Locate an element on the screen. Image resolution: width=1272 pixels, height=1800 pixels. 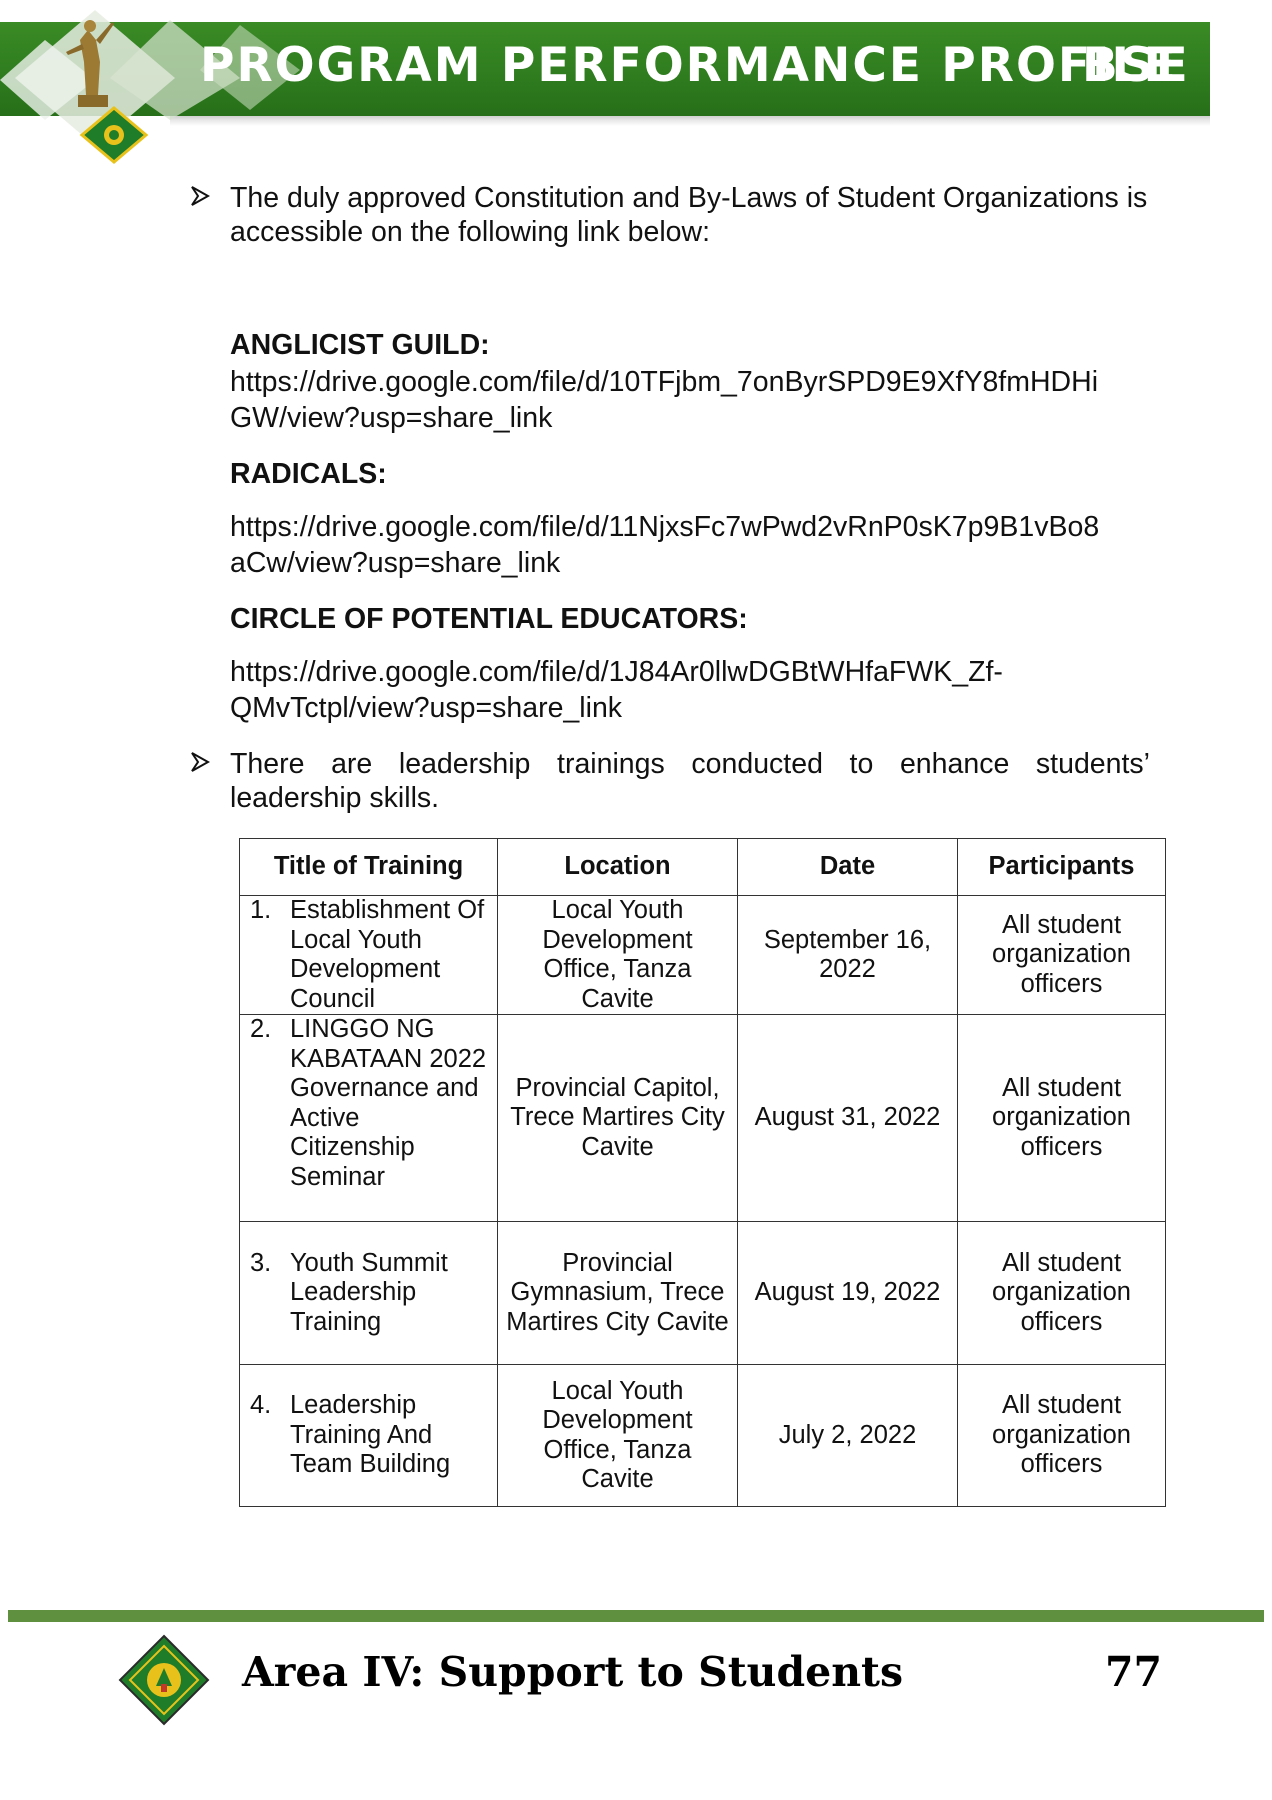
org-name: ANGLICIST GUILD: is located at coordinates (360, 345).